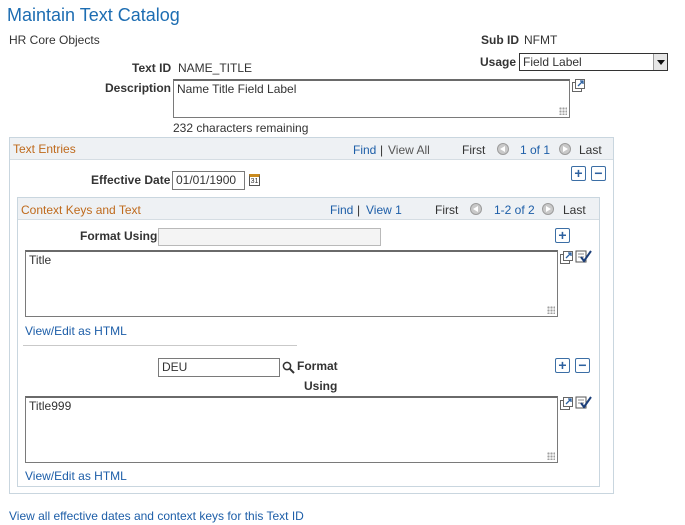 The image size is (685, 525). Describe the element at coordinates (598, 173) in the screenshot. I see `delete-row-button: −` at that location.